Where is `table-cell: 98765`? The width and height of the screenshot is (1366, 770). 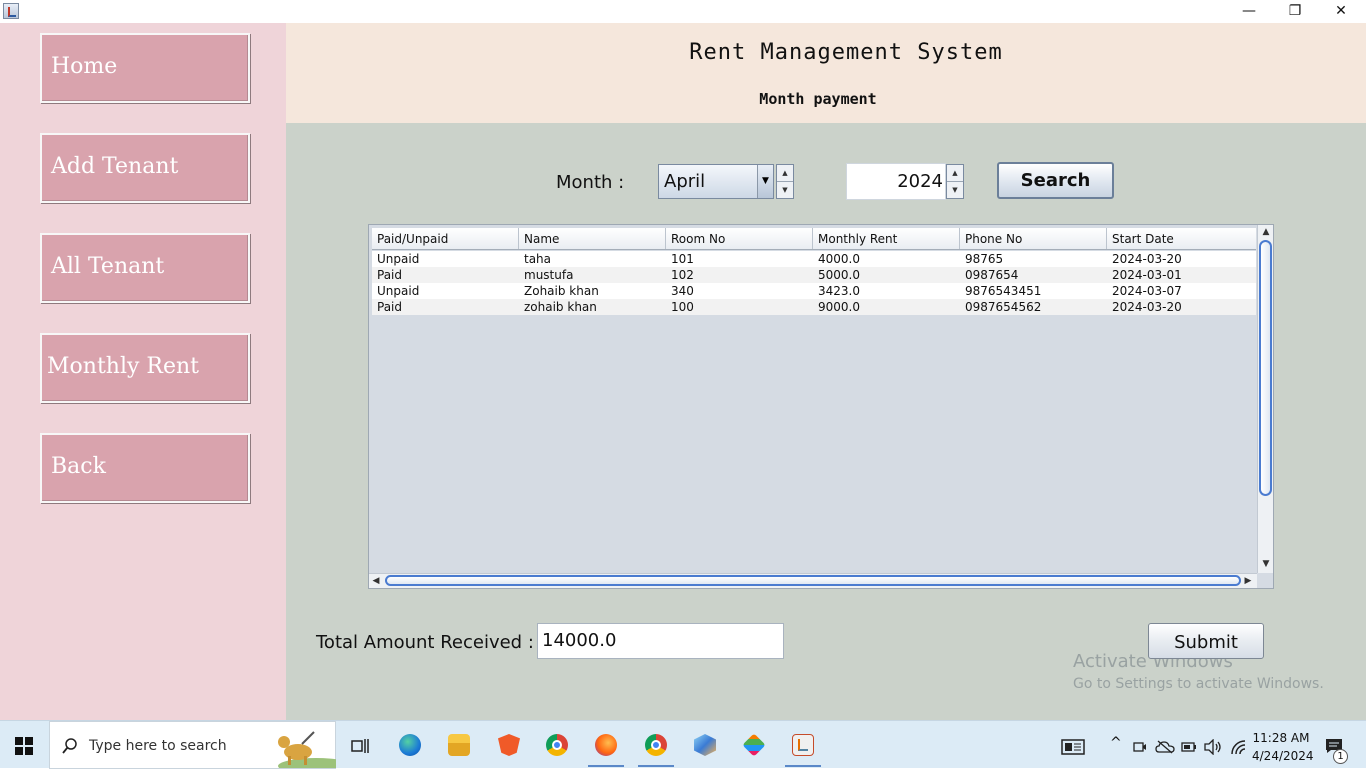 table-cell: 98765 is located at coordinates (984, 259).